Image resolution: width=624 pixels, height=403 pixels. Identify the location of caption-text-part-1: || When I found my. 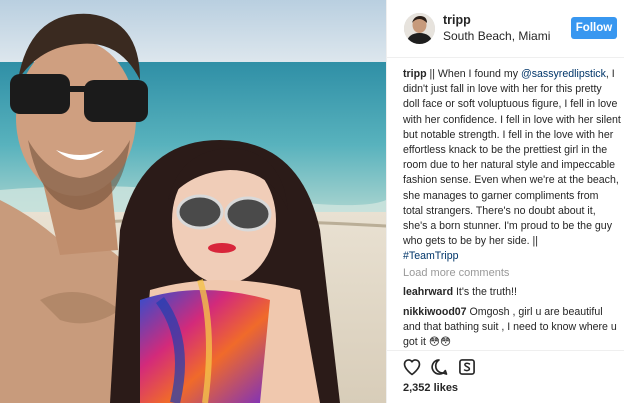
(473, 74).